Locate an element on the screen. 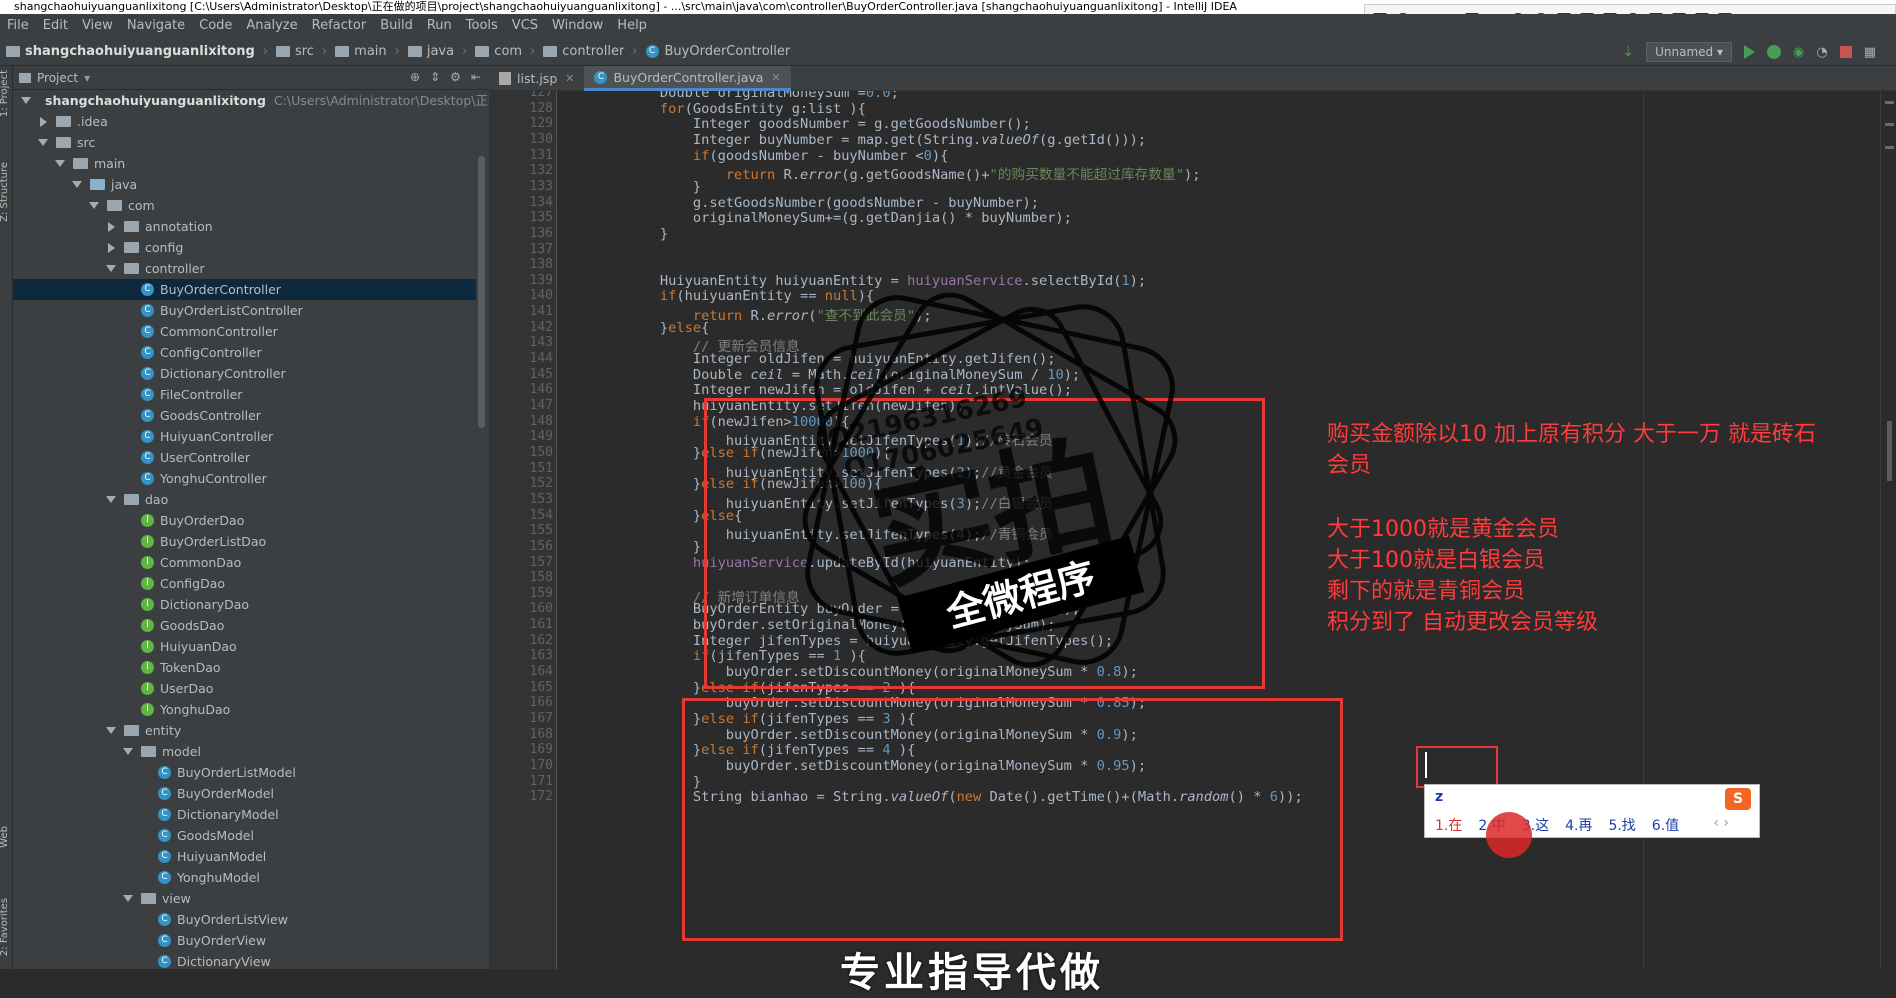 This screenshot has height=998, width=1896. breadcrumb-item: src is located at coordinates (295, 51).